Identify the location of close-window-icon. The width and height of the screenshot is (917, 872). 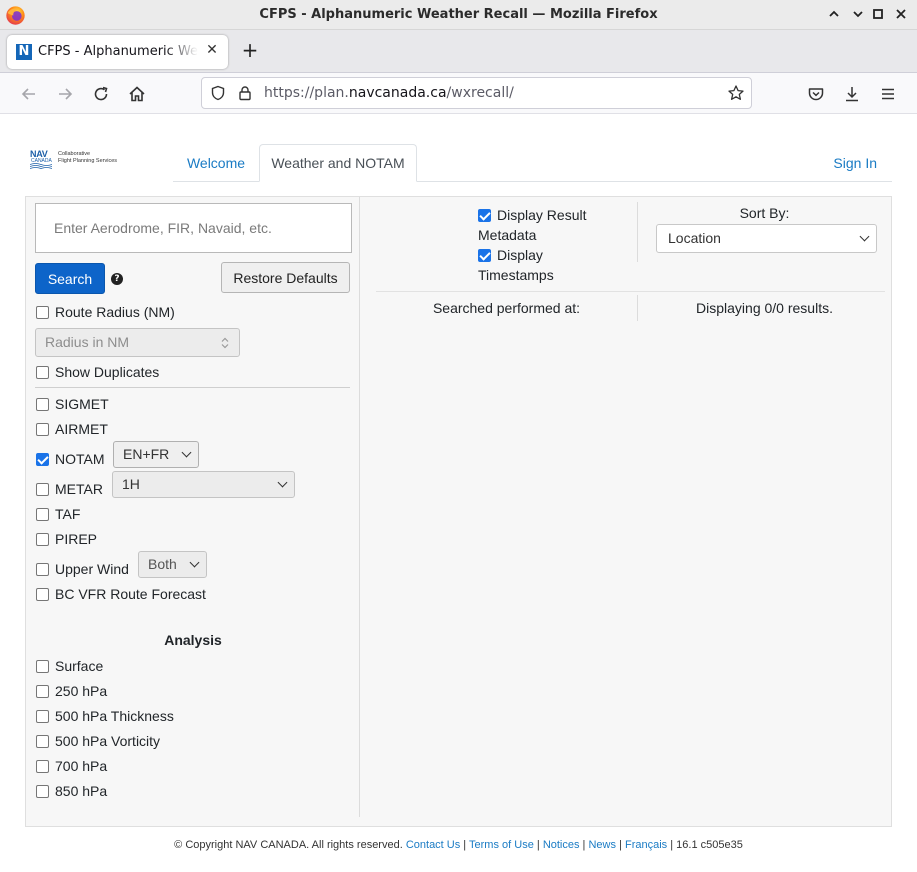
(901, 14).